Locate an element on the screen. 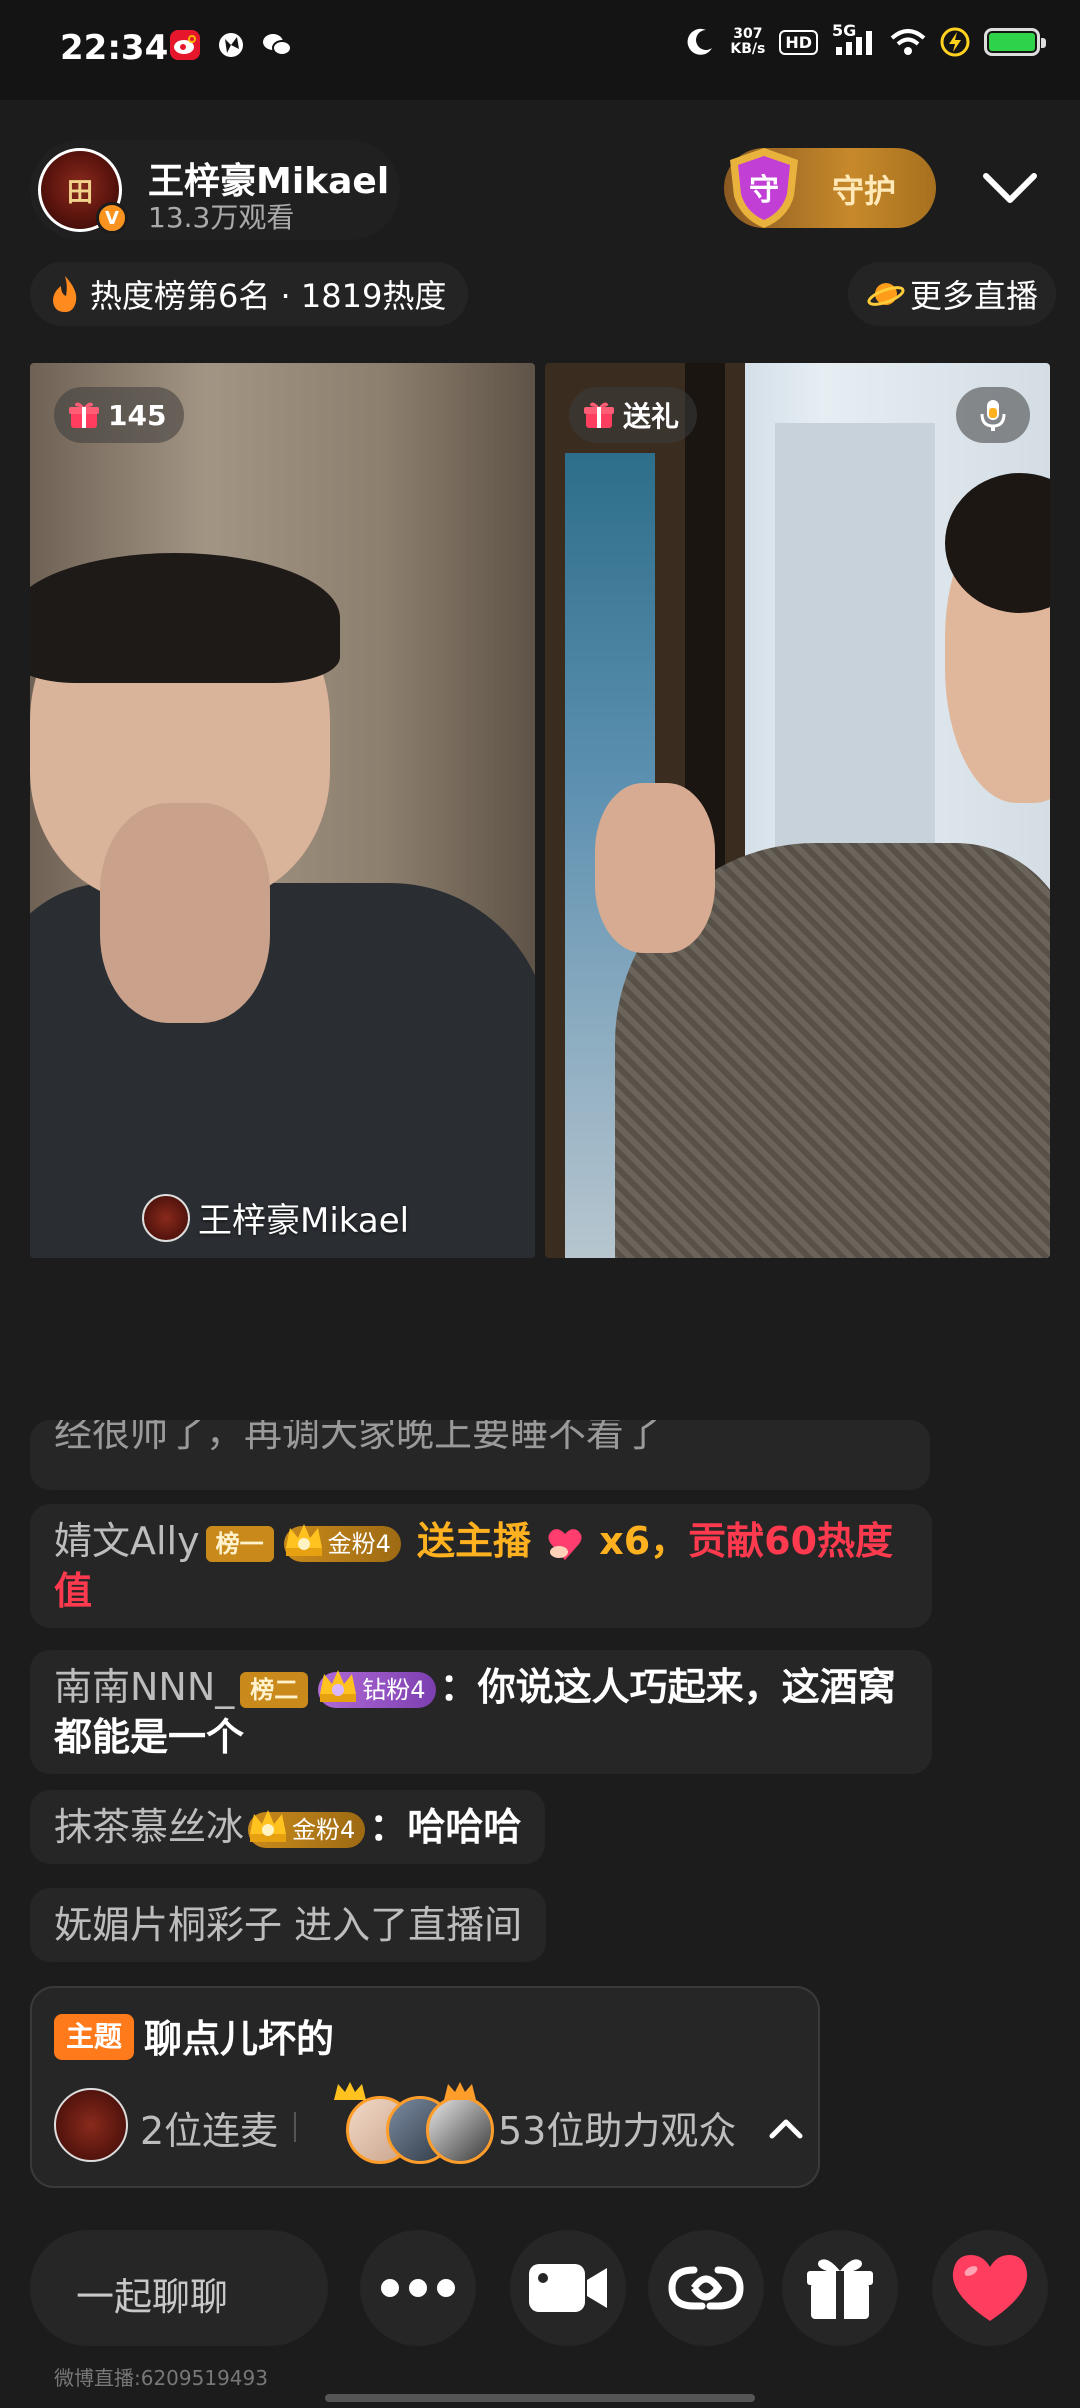 Image resolution: width=1080 pixels, height=2408 pixels. chat-message: 婧文Ally 榜一 金粉4 送主播 x6，贡献60热度值 is located at coordinates (481, 1566).